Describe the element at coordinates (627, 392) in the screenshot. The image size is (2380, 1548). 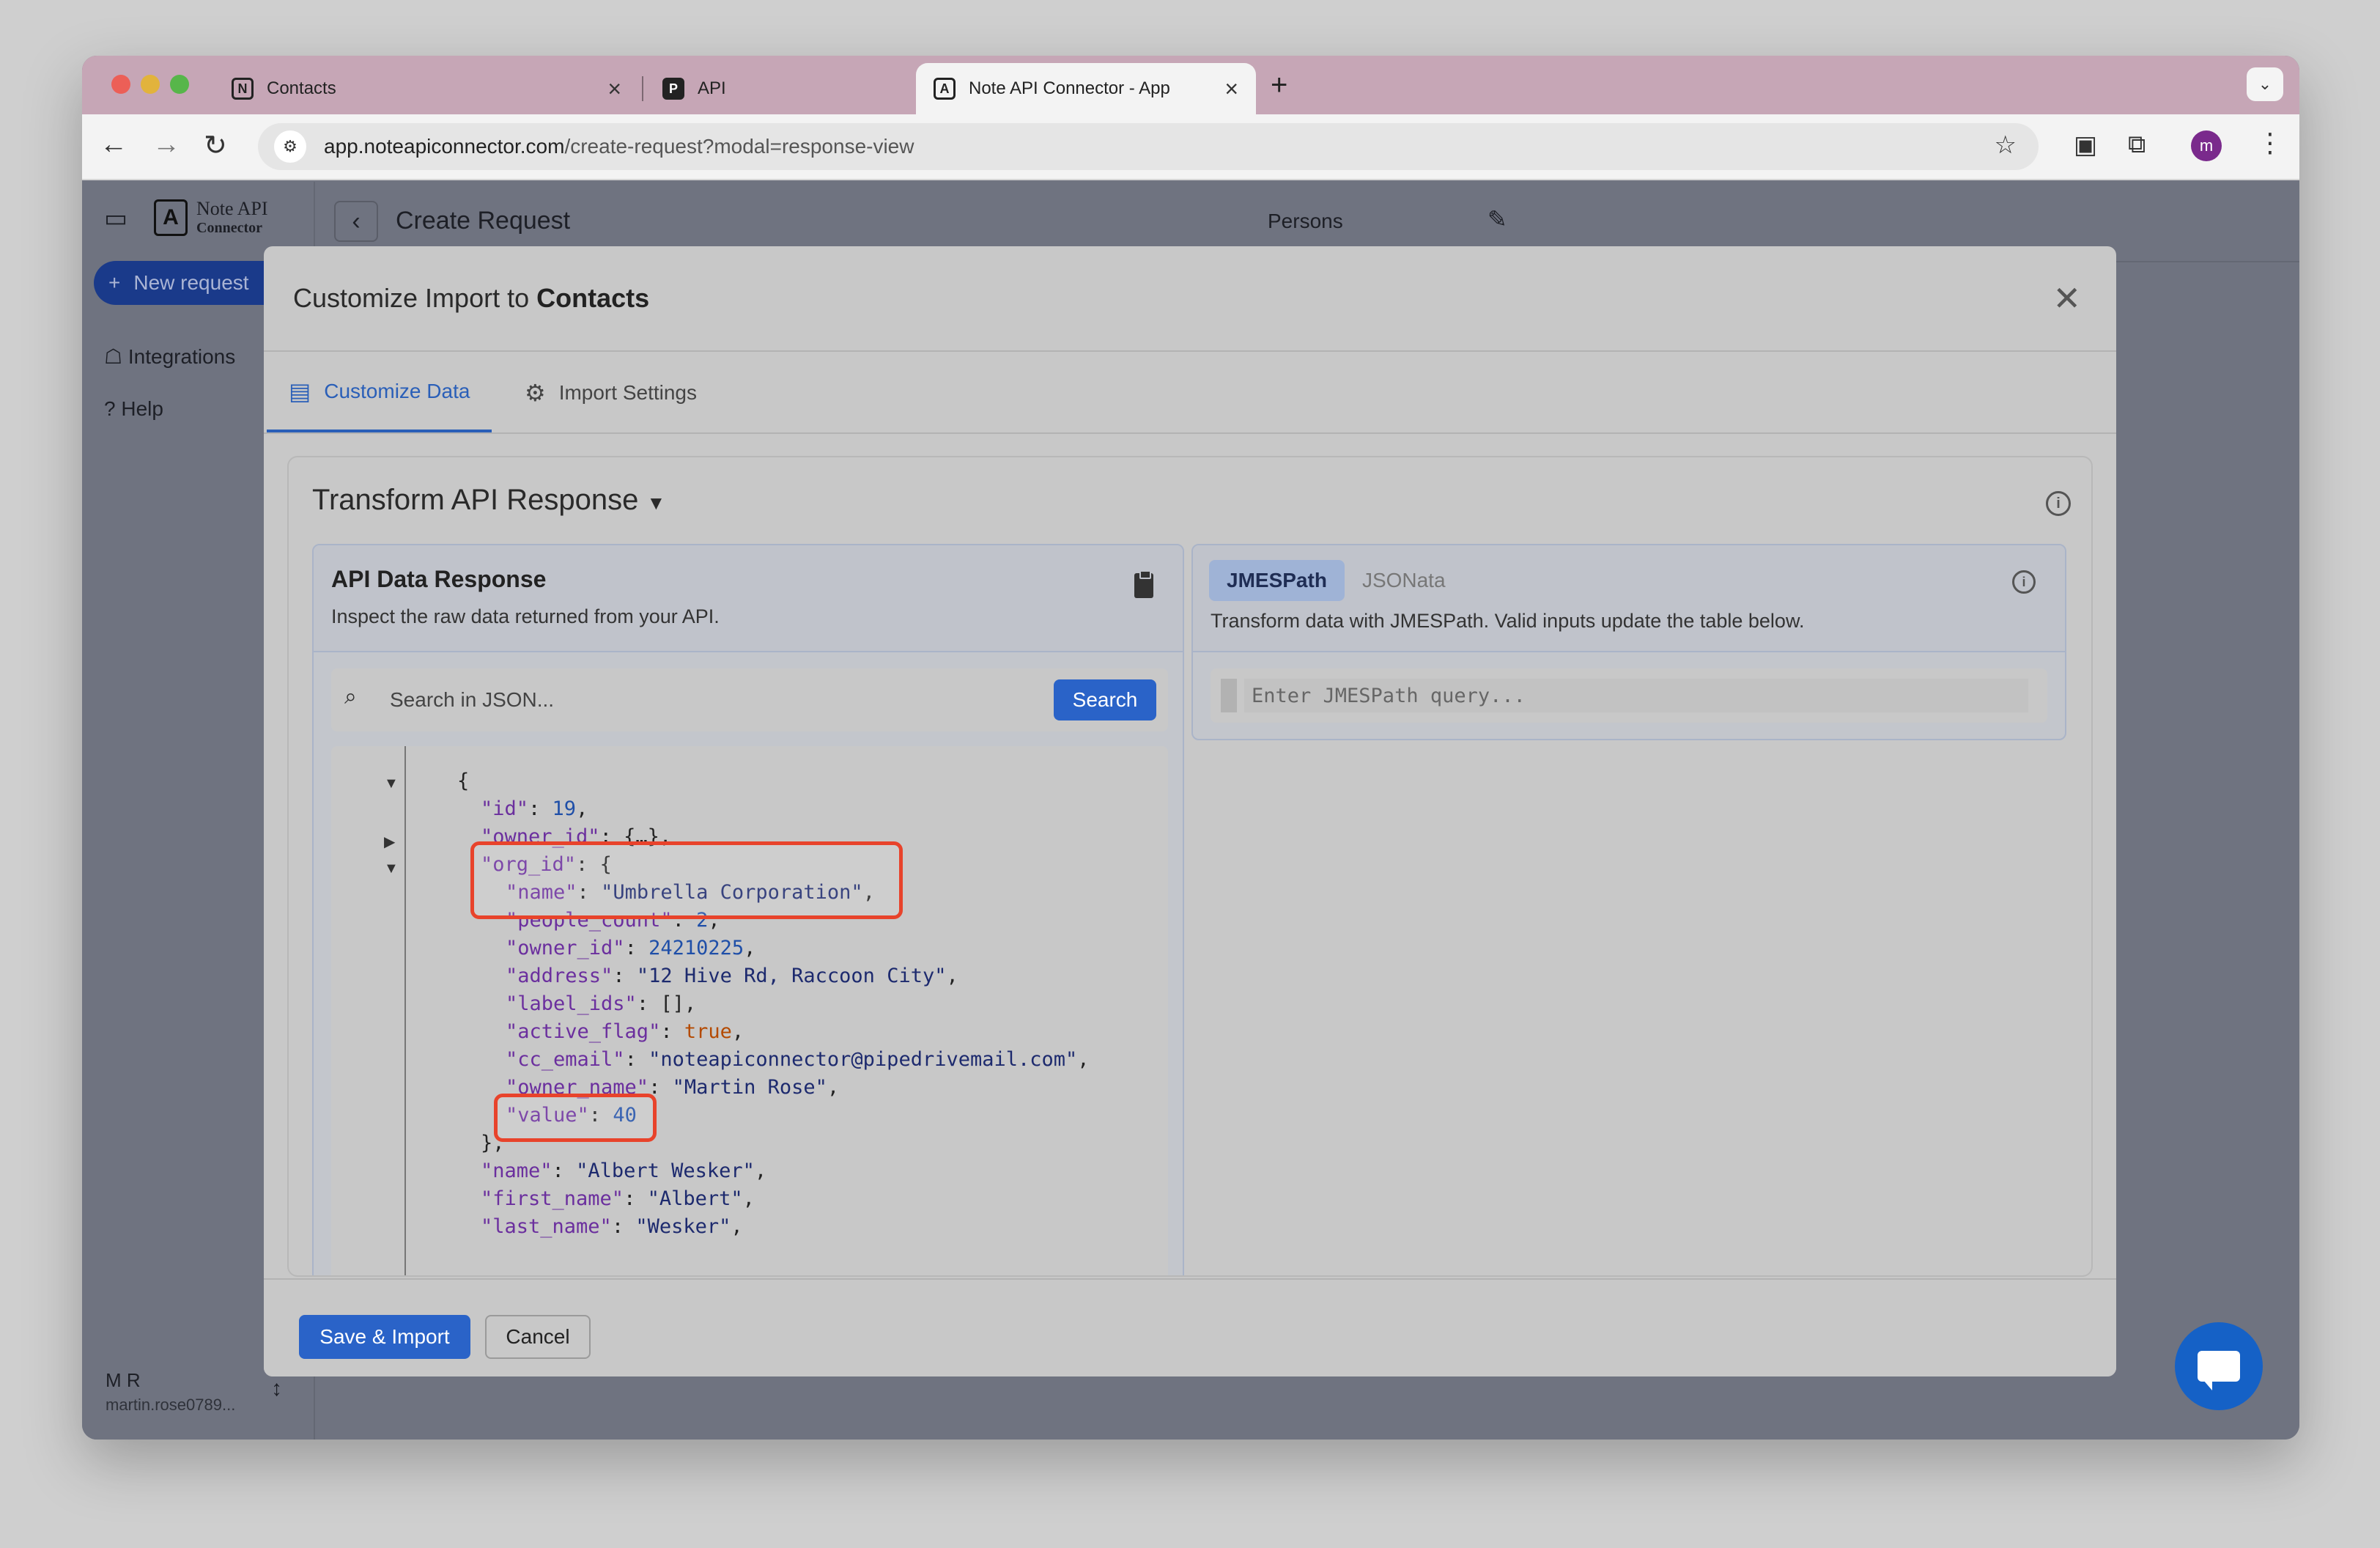
I see `tab-label: Import Settings` at that location.